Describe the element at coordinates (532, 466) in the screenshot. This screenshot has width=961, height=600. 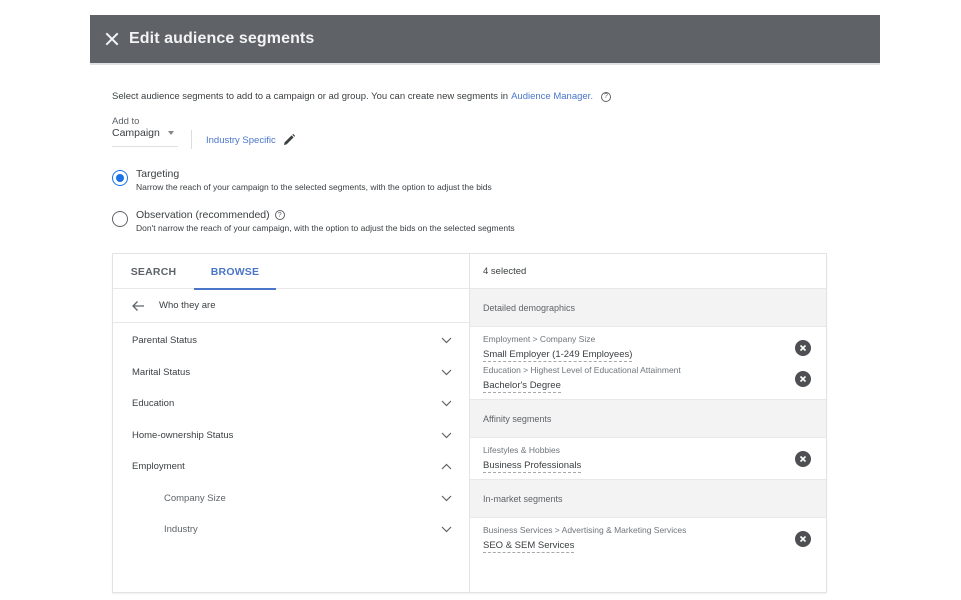
I see `item-name: Business Professionals` at that location.